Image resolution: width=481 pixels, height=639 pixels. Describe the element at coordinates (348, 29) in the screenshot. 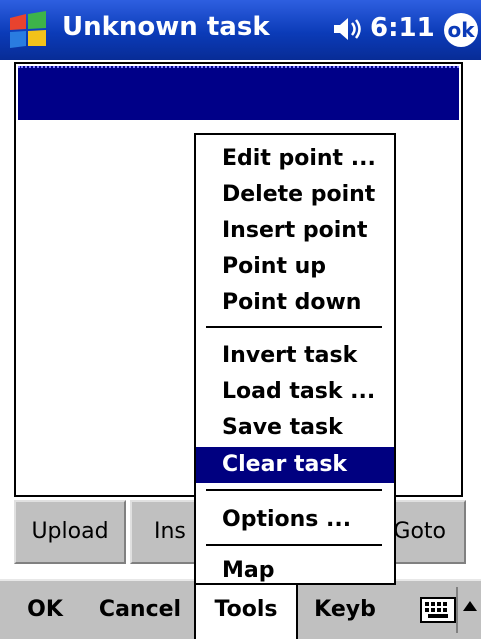

I see `speaker-icon` at that location.